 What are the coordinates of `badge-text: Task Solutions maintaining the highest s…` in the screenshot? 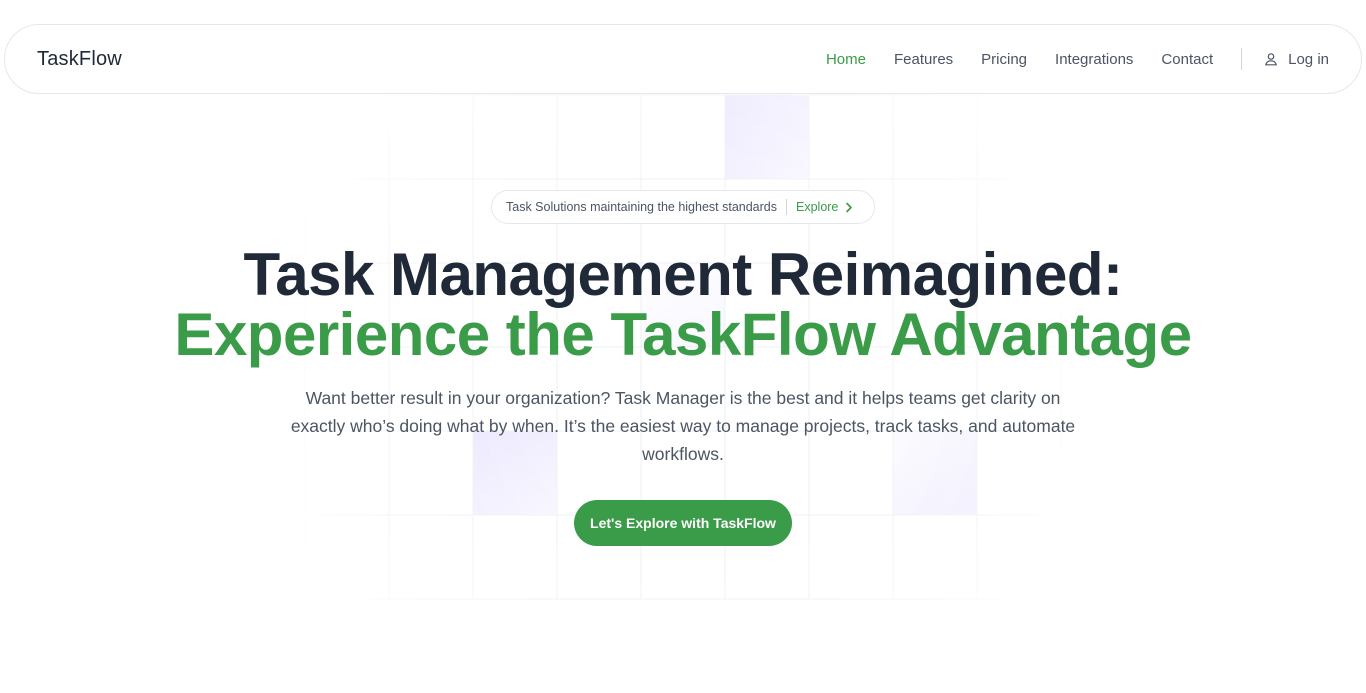 It's located at (641, 207).